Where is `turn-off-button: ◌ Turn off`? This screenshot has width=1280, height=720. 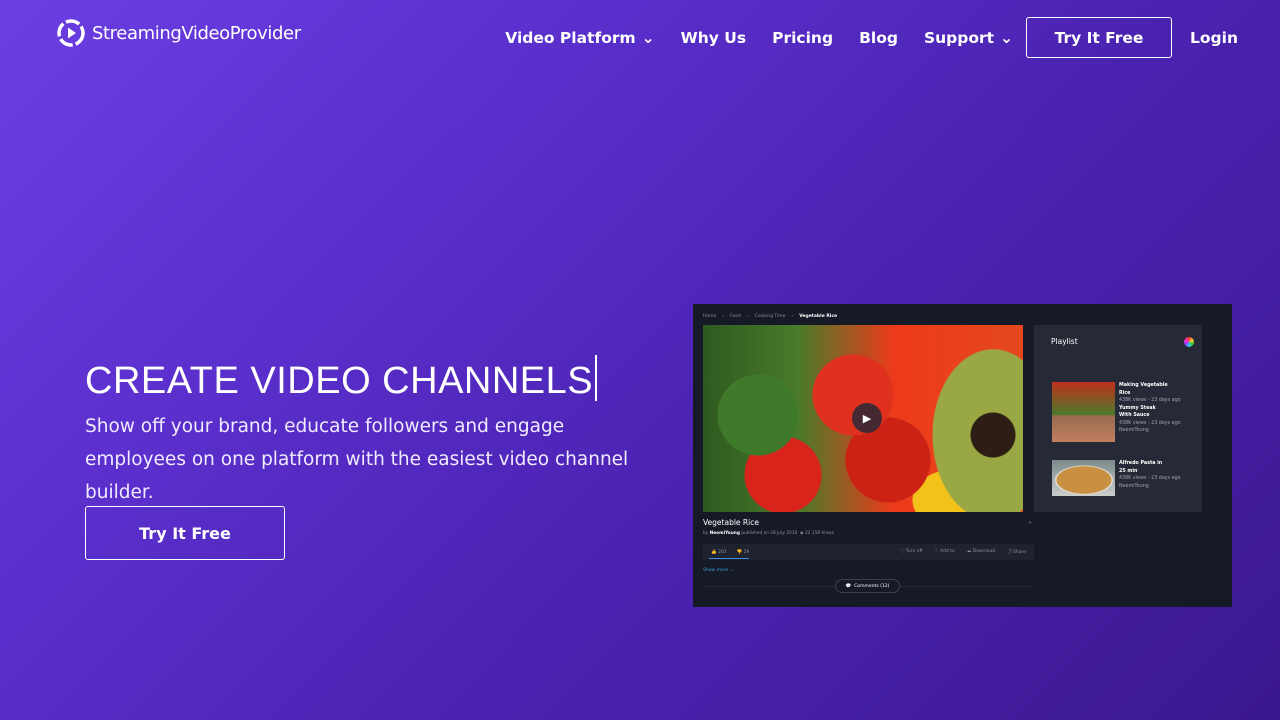
turn-off-button: ◌ Turn off is located at coordinates (911, 552).